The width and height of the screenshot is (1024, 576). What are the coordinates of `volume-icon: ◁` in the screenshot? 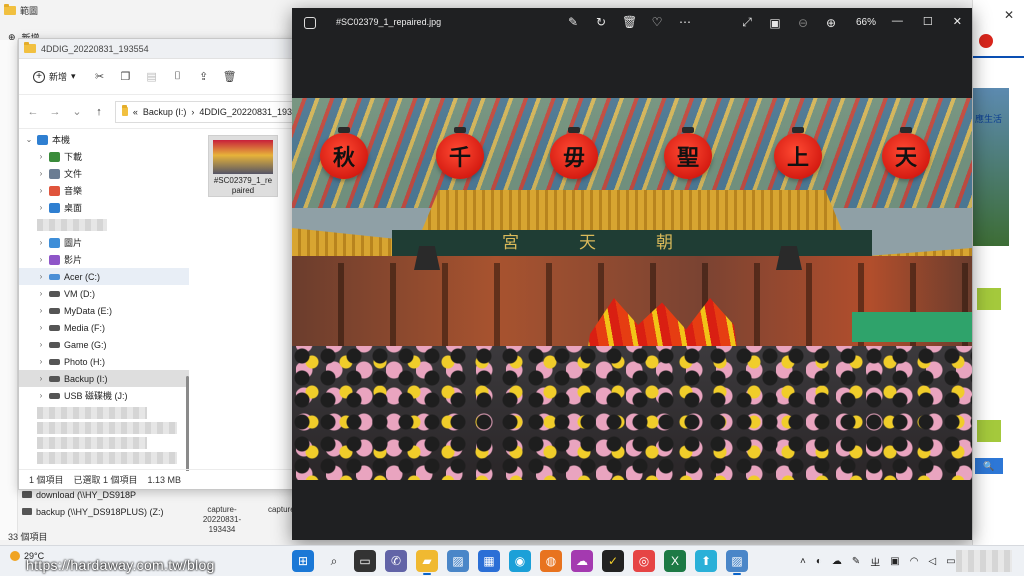 It's located at (932, 561).